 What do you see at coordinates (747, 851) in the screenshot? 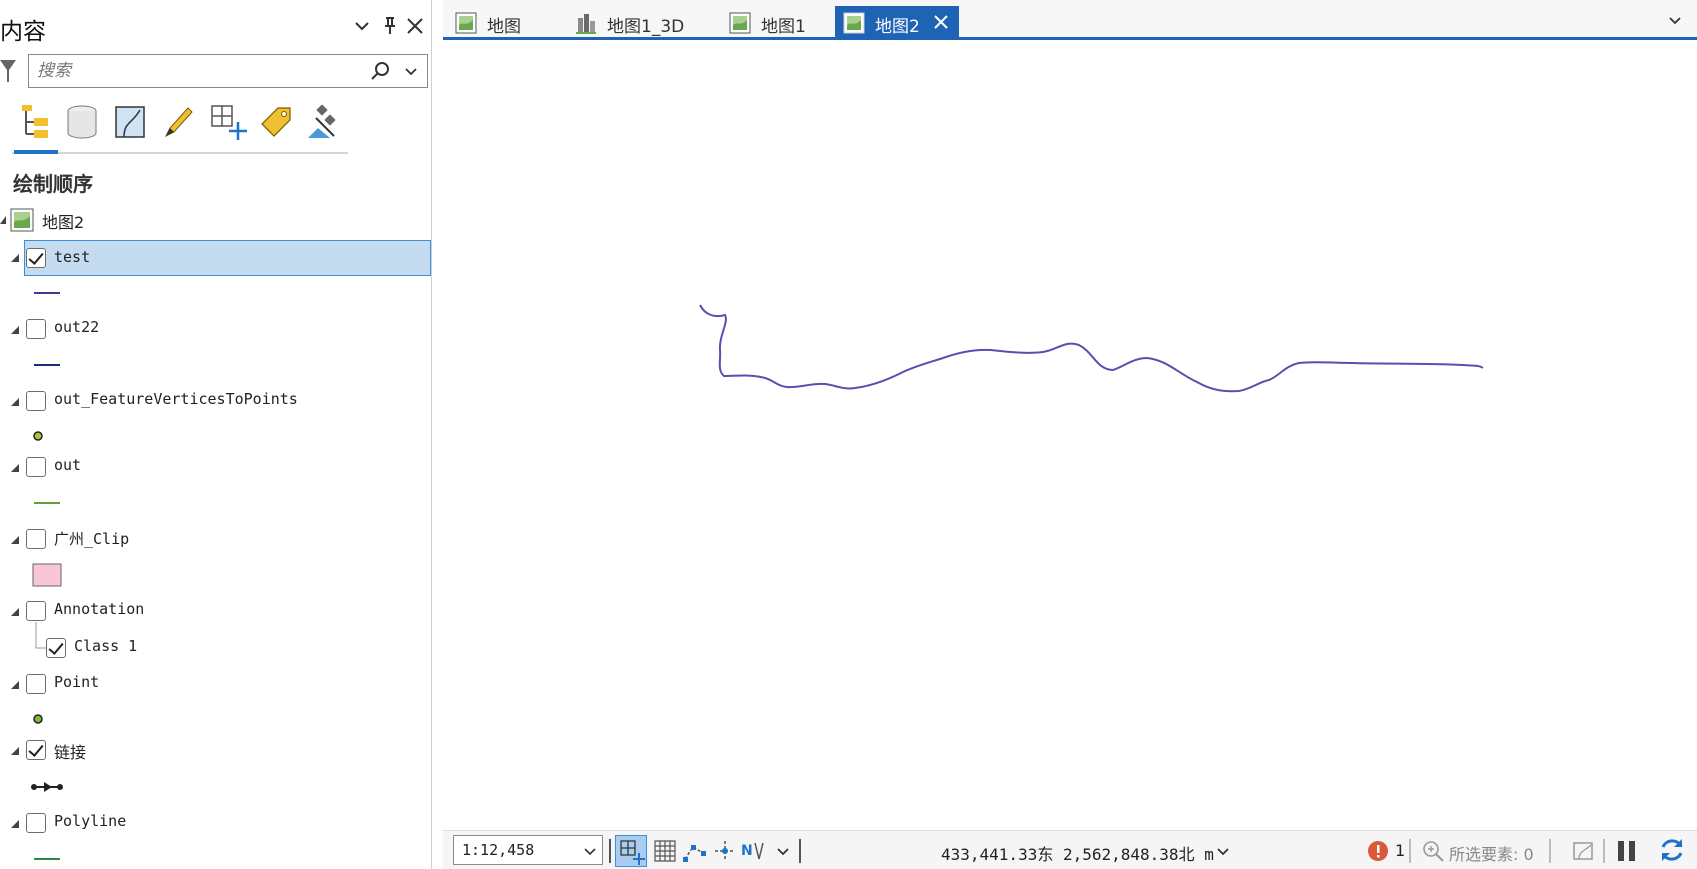
I see `svg-text: N` at bounding box center [747, 851].